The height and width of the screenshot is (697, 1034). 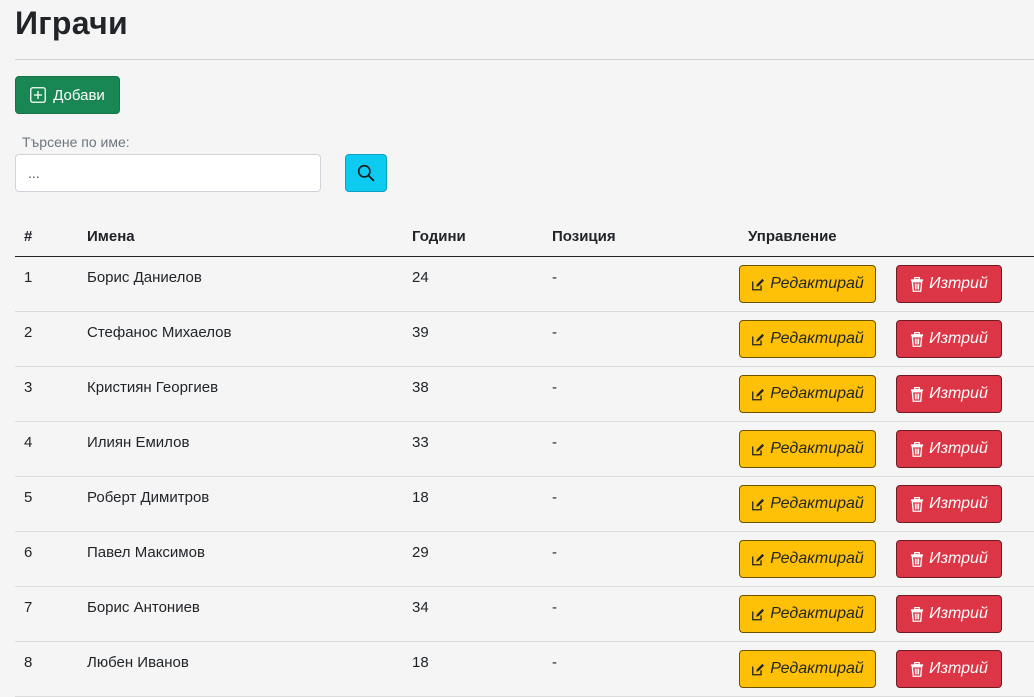 What do you see at coordinates (240, 614) in the screenshot?
I see `cell-name: Борис Антониев` at bounding box center [240, 614].